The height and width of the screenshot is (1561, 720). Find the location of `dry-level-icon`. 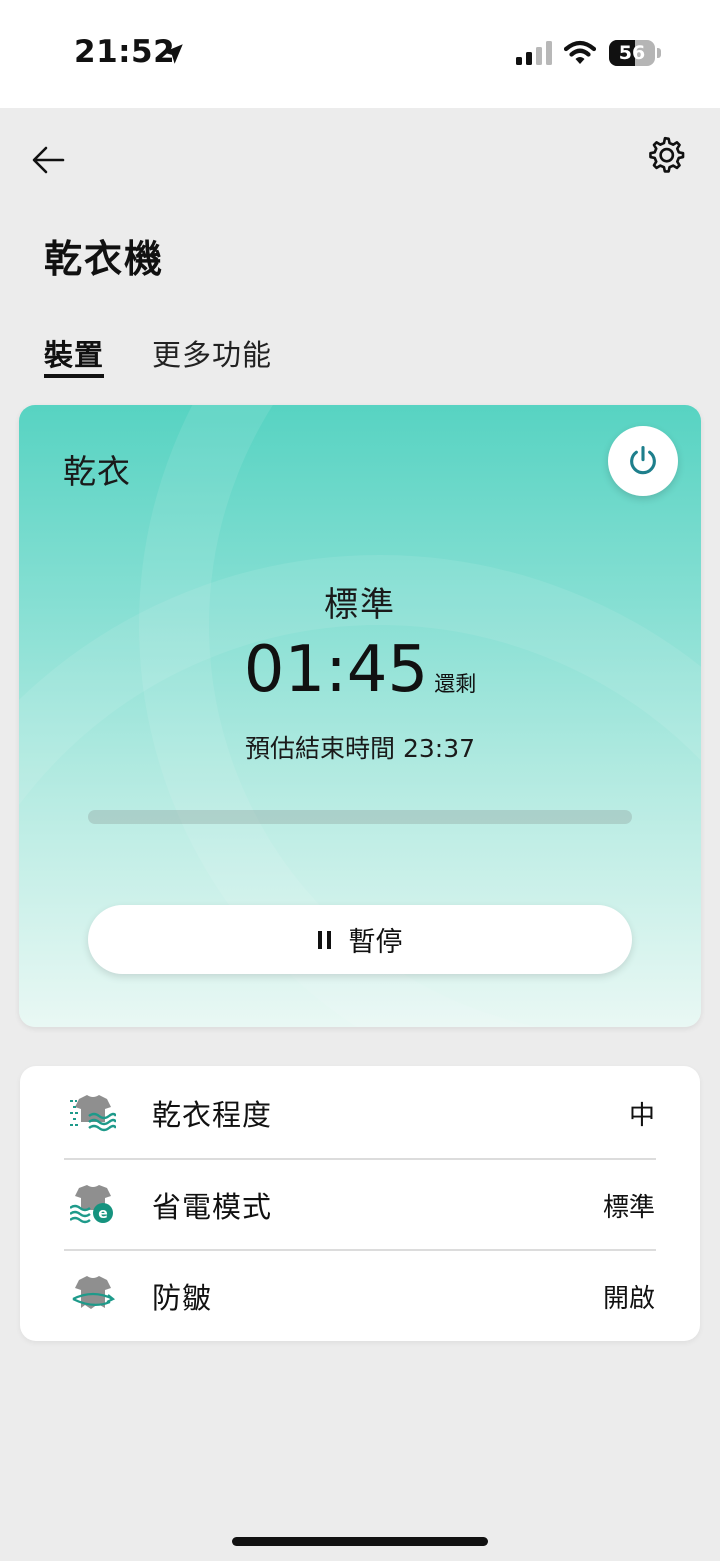

dry-level-icon is located at coordinates (93, 1113).